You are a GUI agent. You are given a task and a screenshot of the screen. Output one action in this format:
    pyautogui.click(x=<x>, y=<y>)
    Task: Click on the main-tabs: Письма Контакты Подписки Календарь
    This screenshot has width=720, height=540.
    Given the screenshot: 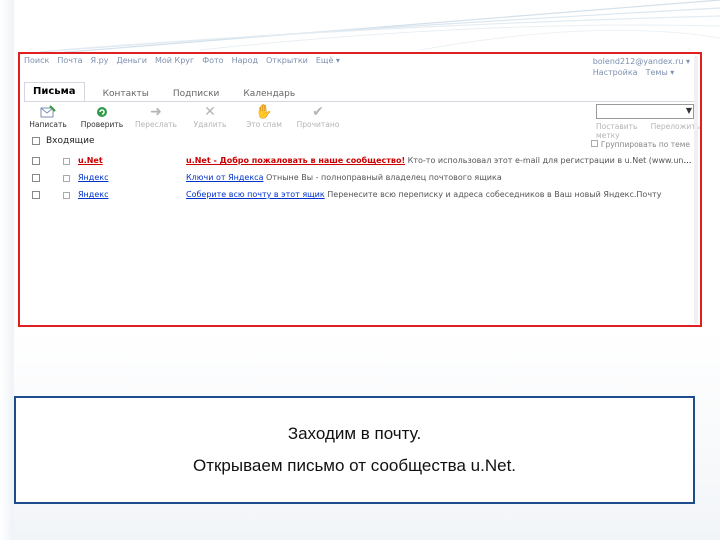 What is the action you would take?
    pyautogui.click(x=162, y=91)
    